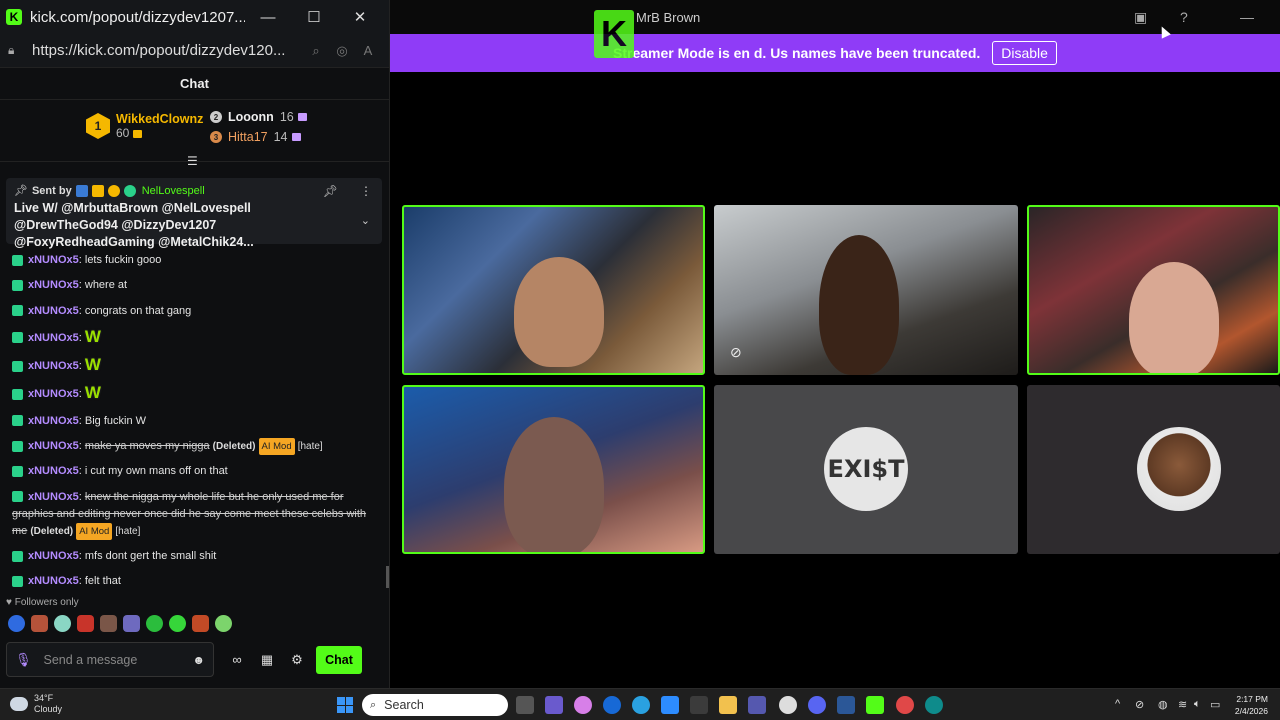  I want to click on edge-dev-icon, so click(641, 705).